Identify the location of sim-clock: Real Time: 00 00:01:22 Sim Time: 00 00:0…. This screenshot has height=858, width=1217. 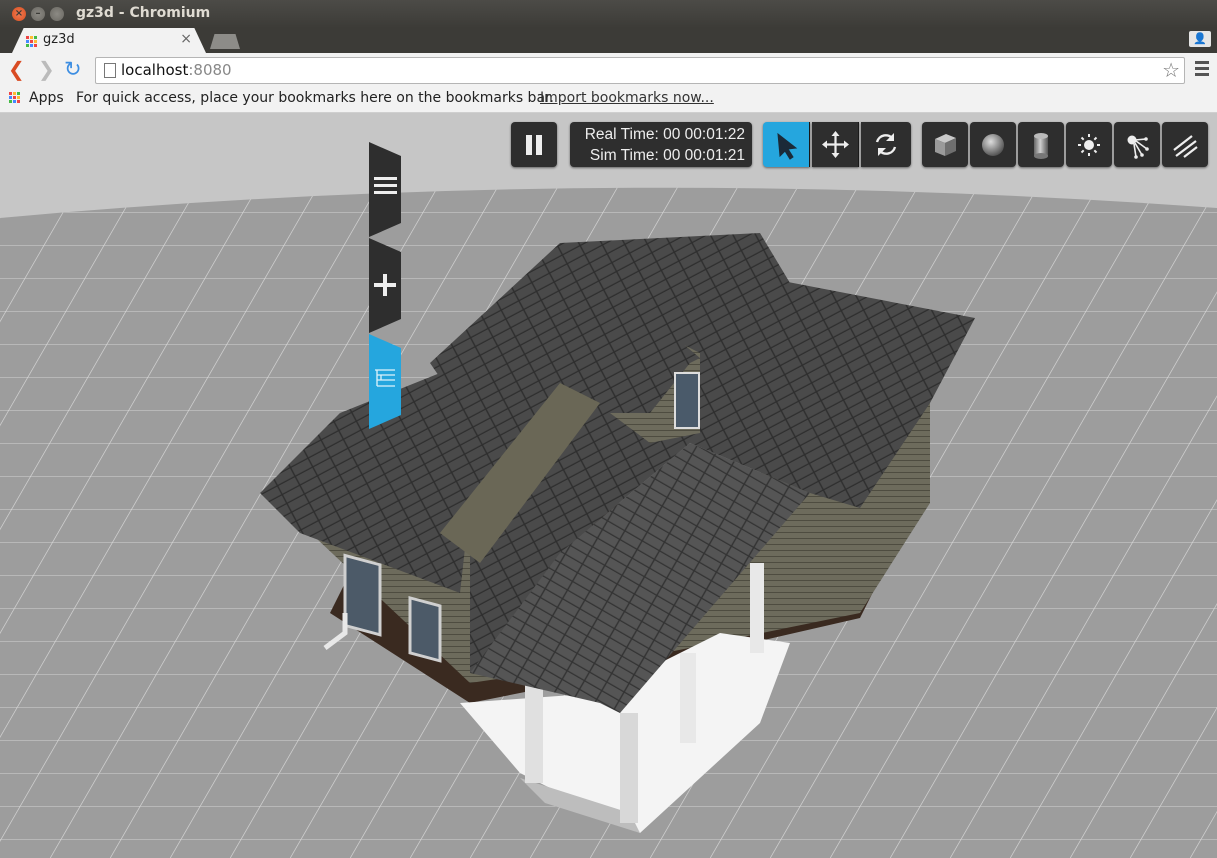
(661, 144).